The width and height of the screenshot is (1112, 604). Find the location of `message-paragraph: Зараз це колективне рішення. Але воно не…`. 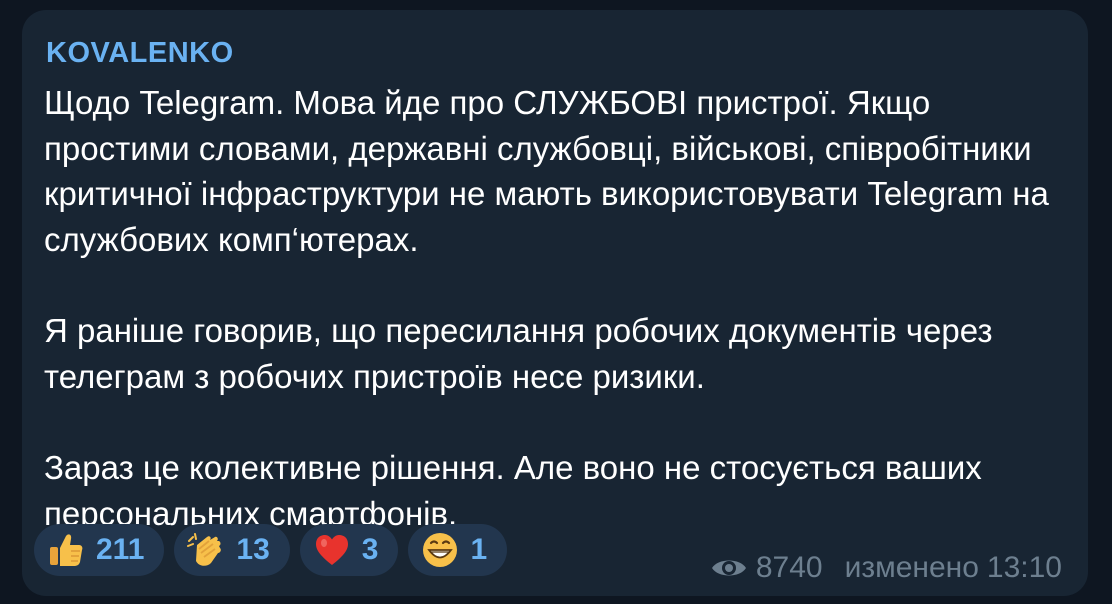

message-paragraph: Зараз це колективне рішення. Але воно не… is located at coordinates (517, 490).